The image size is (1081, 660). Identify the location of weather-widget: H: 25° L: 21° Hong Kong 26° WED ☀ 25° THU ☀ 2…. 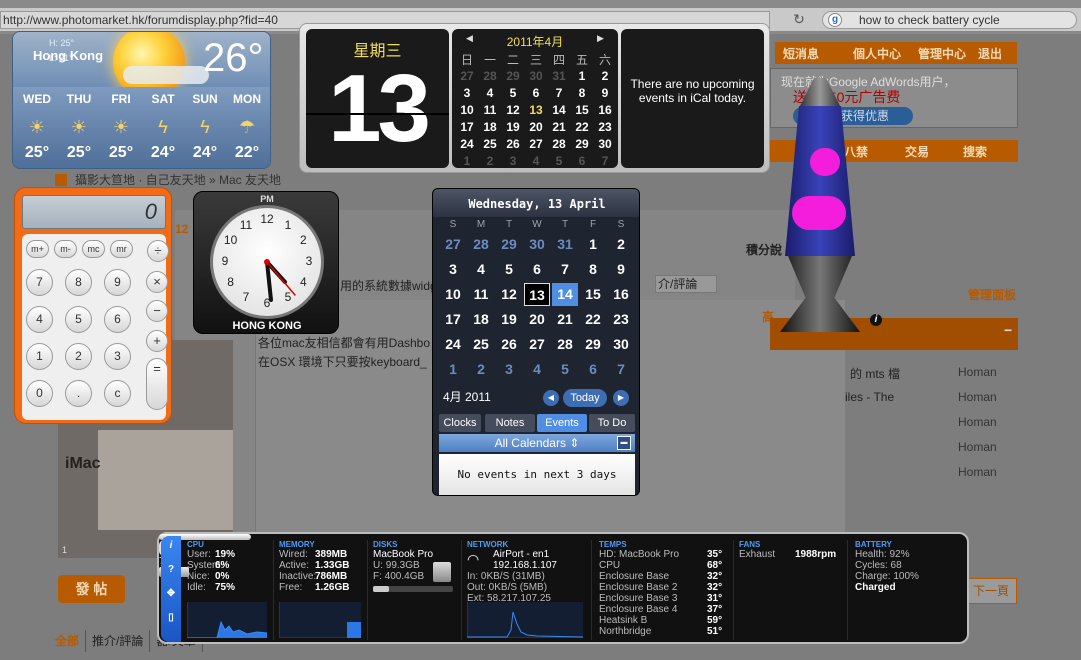
(141, 100).